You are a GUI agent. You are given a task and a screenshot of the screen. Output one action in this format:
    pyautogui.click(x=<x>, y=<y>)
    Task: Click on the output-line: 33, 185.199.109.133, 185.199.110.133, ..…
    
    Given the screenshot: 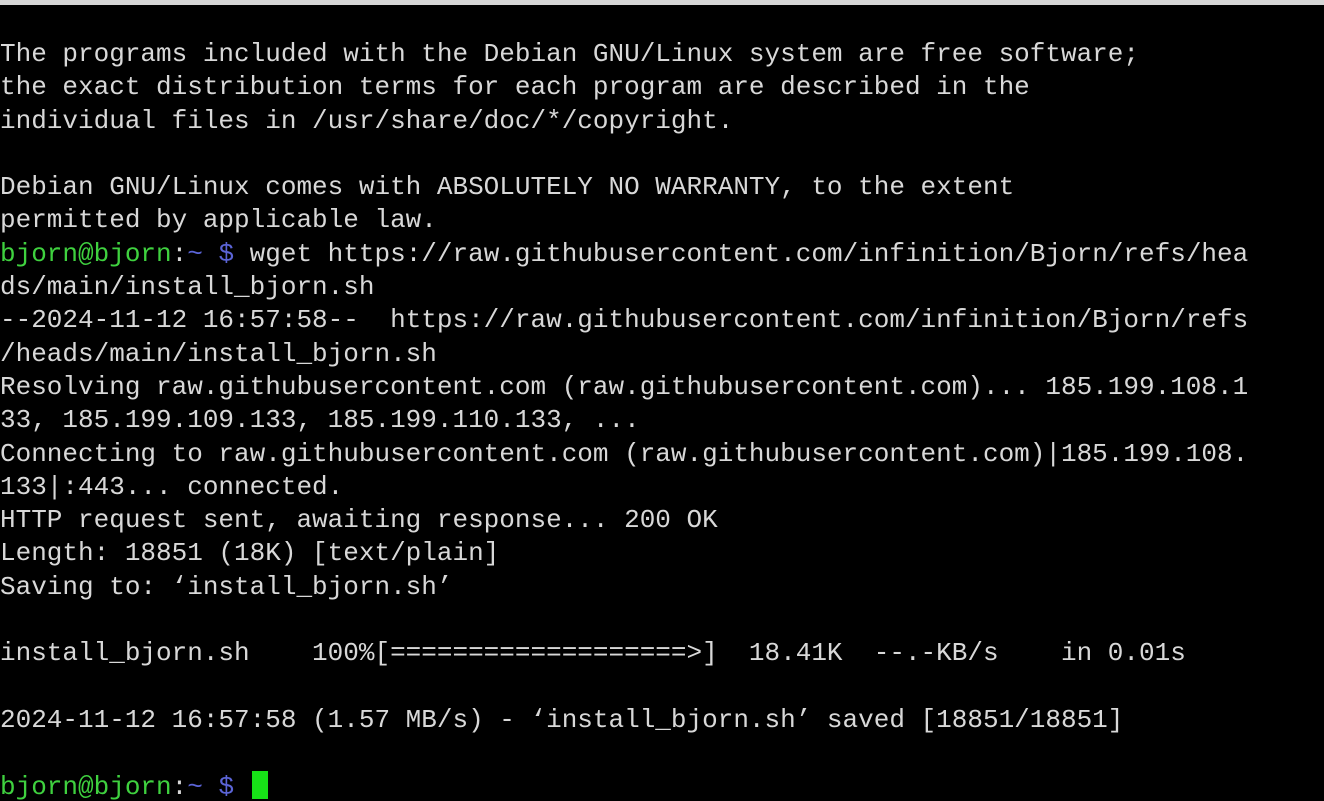 What is the action you would take?
    pyautogui.click(x=320, y=420)
    